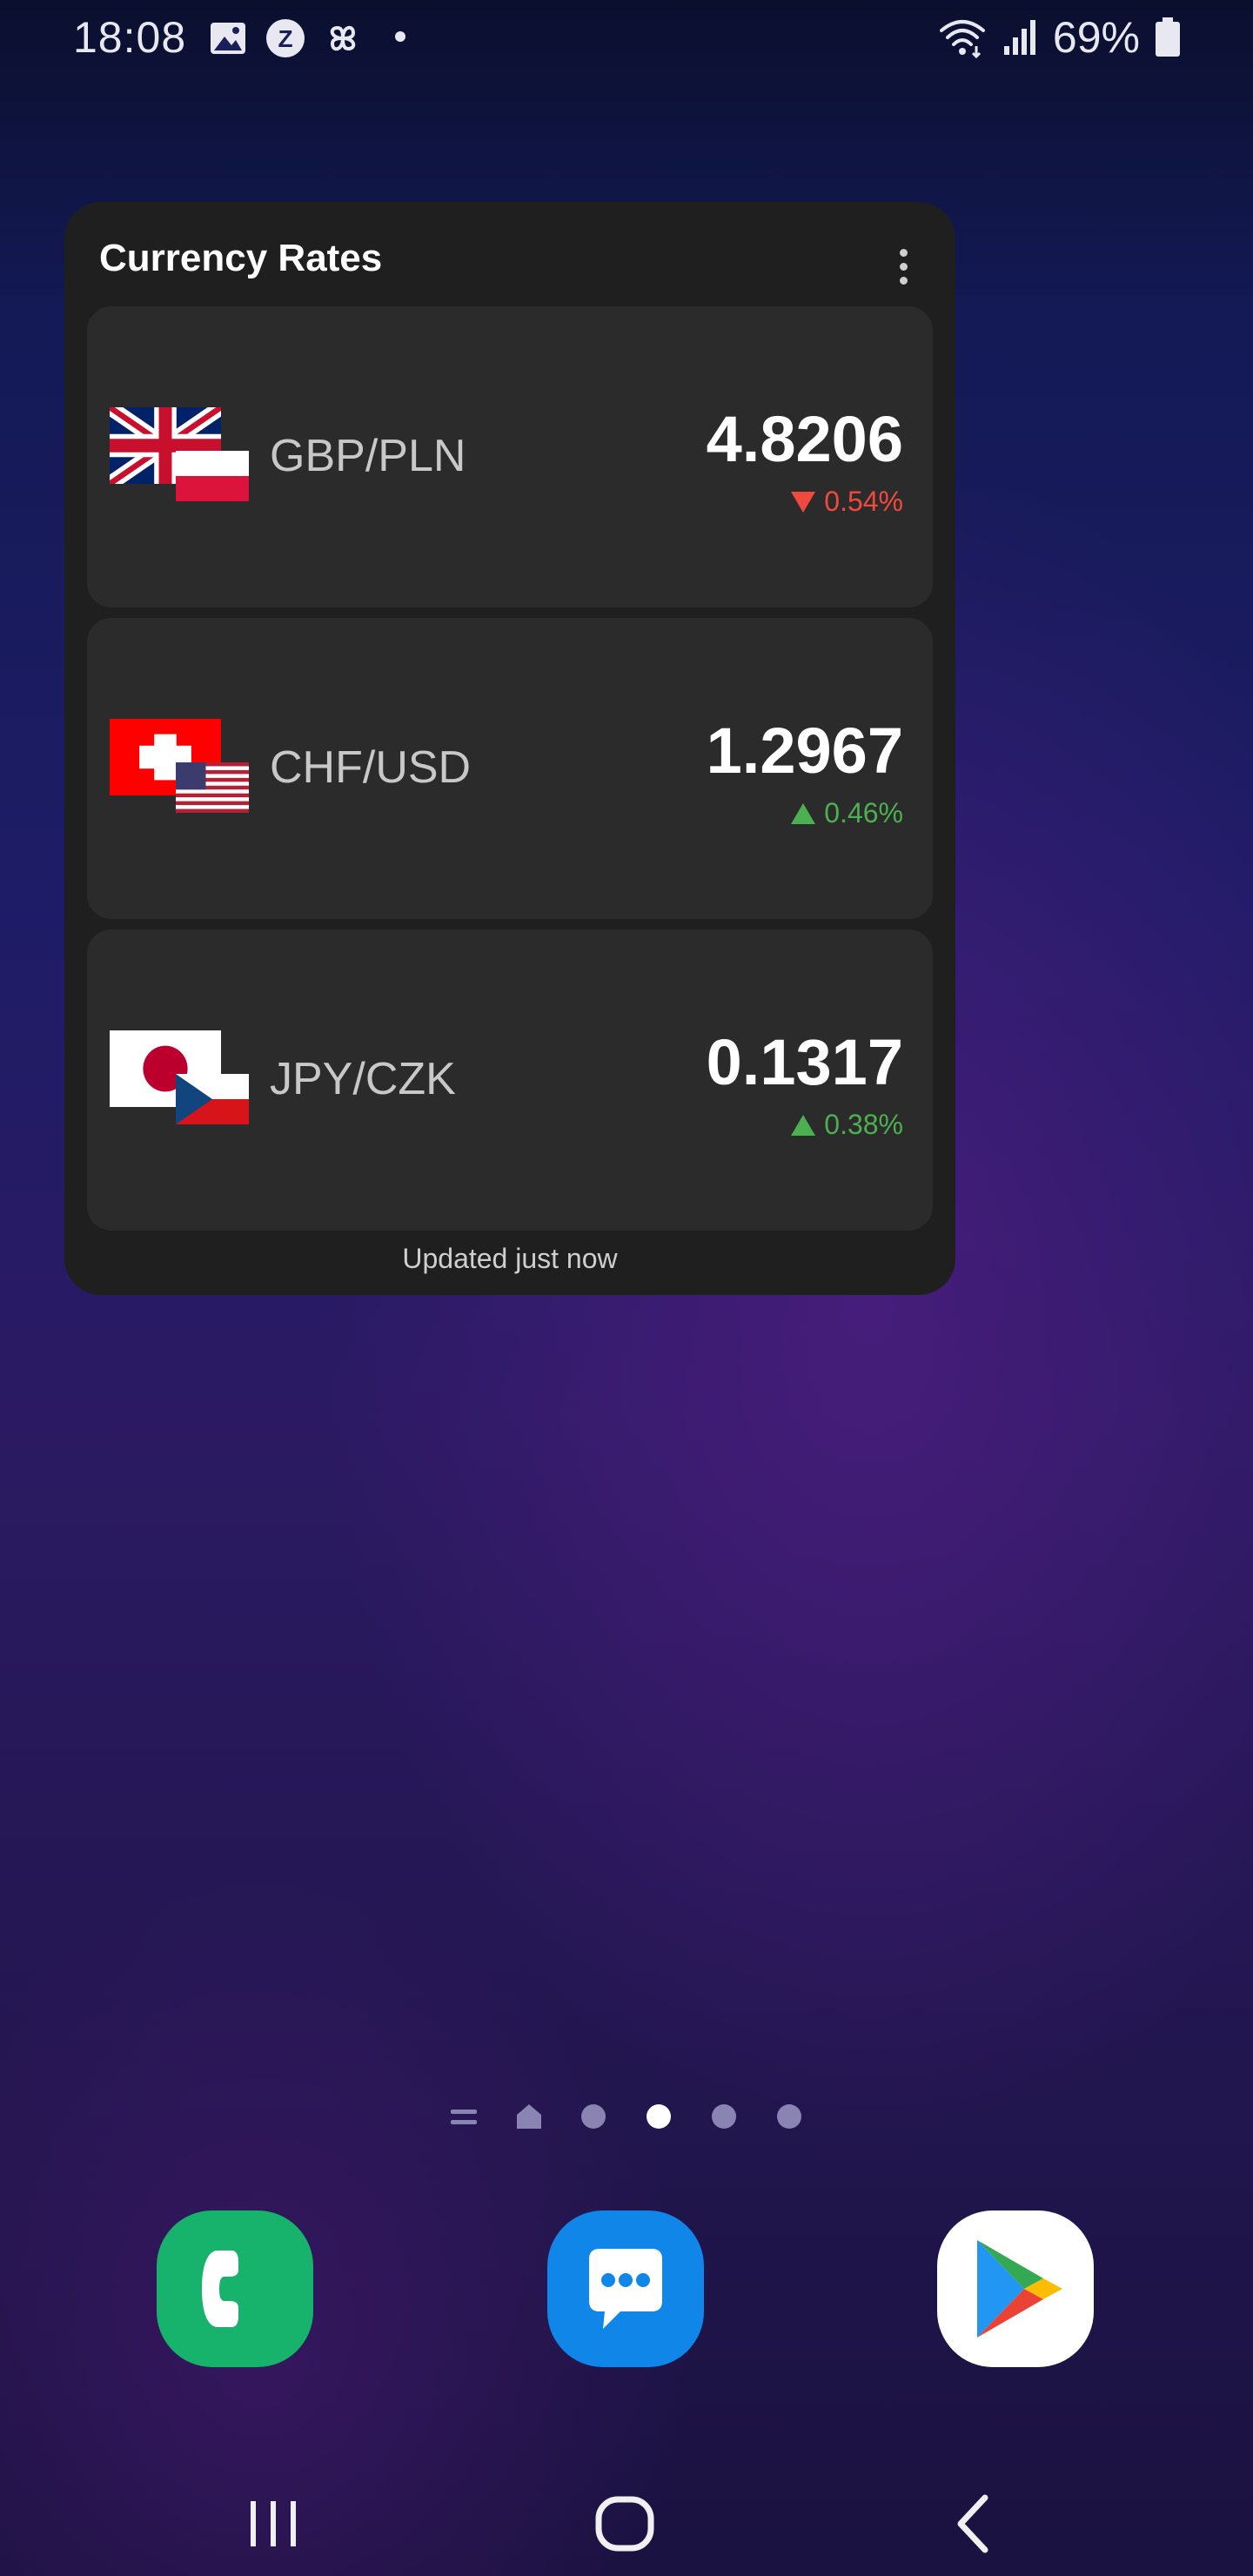  What do you see at coordinates (510, 768) in the screenshot?
I see `rate-card-chf-usd: CHF/USD 1.2967 0.46%` at bounding box center [510, 768].